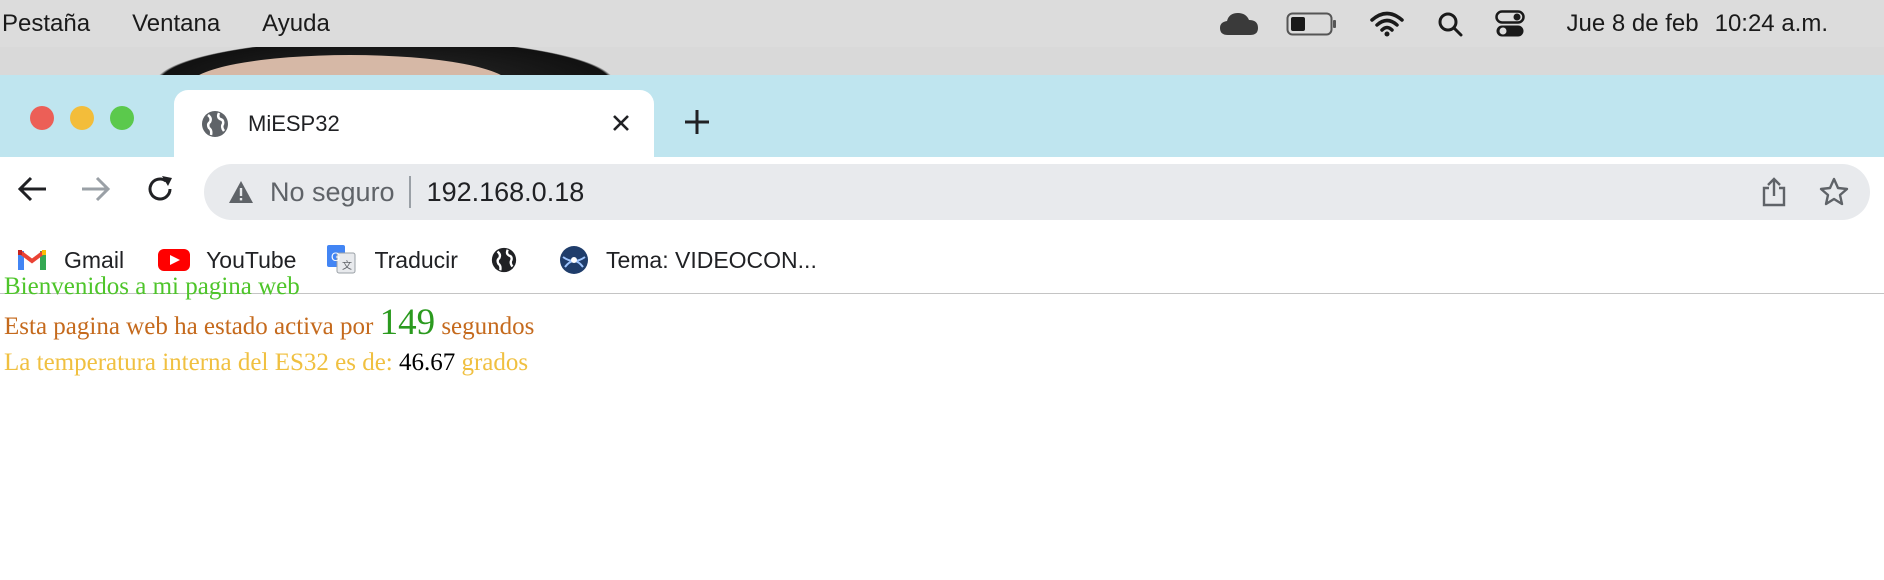 The width and height of the screenshot is (1884, 580). Describe the element at coordinates (122, 118) in the screenshot. I see `maximize-window-button` at that location.